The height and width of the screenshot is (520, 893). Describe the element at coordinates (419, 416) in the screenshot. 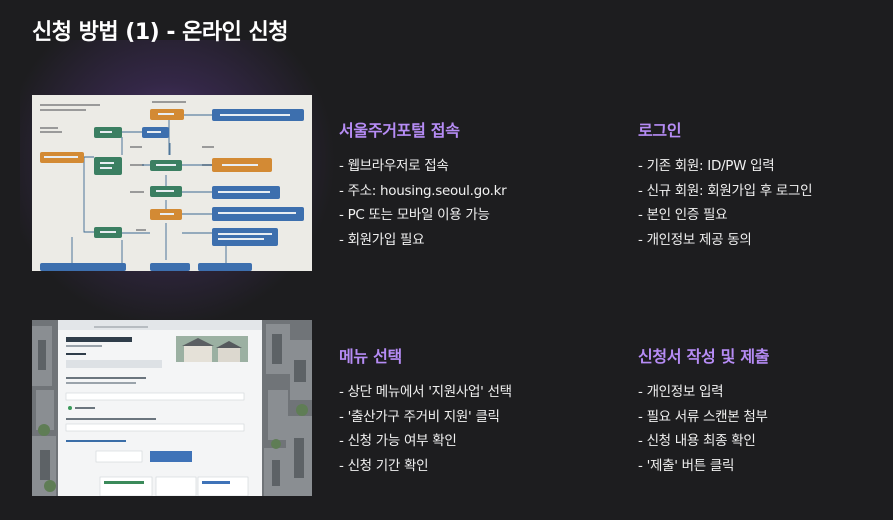

I see `list-item: - '출산가구 주거비 지원' 클릭` at that location.